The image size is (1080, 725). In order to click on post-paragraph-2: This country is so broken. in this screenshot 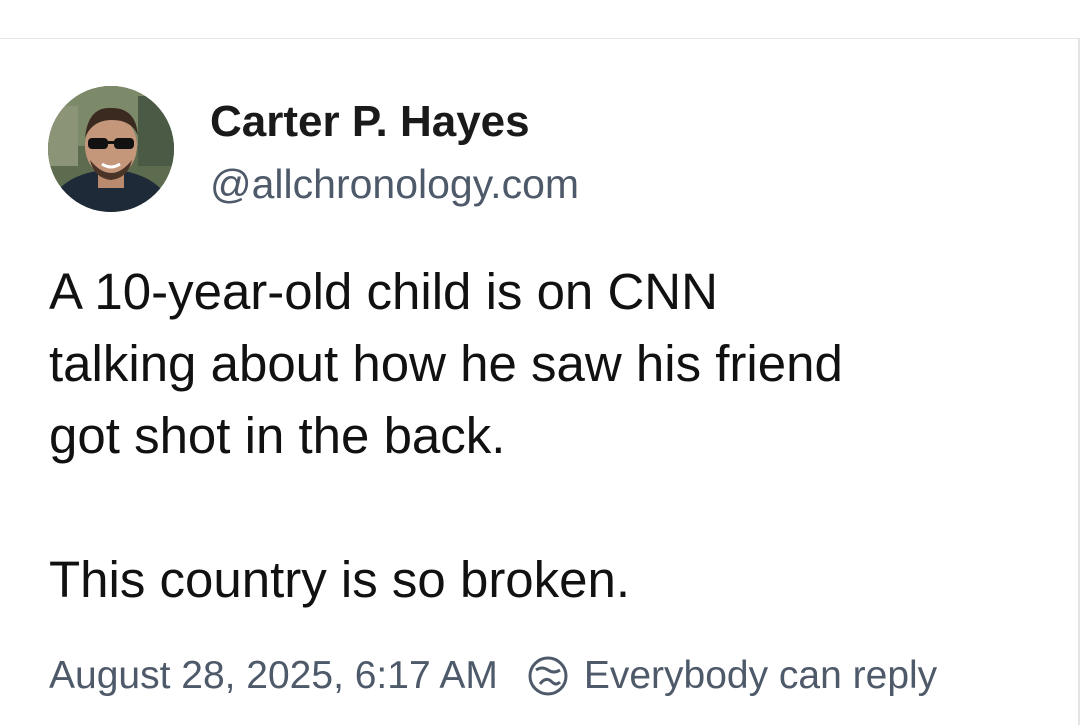, I will do `click(340, 579)`.